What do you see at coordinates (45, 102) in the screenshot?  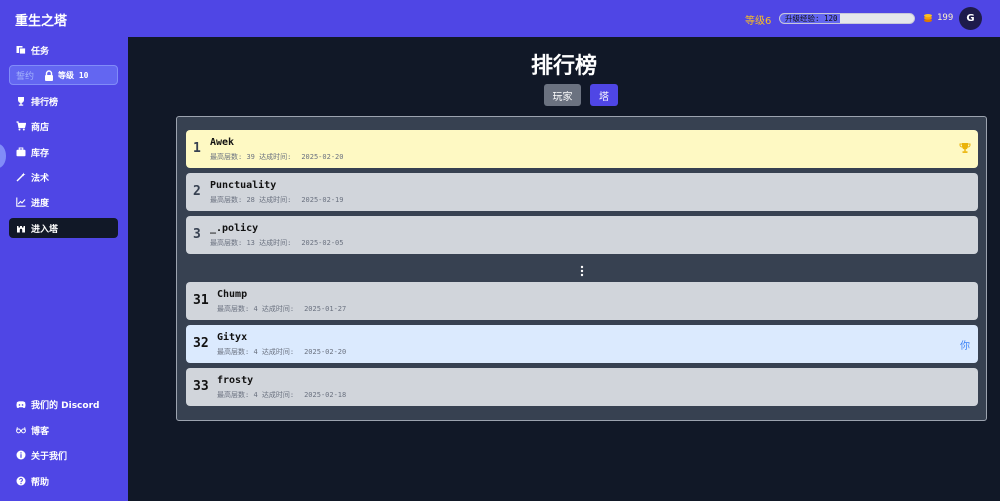 I see `sidebar-item-label: 排行榜` at bounding box center [45, 102].